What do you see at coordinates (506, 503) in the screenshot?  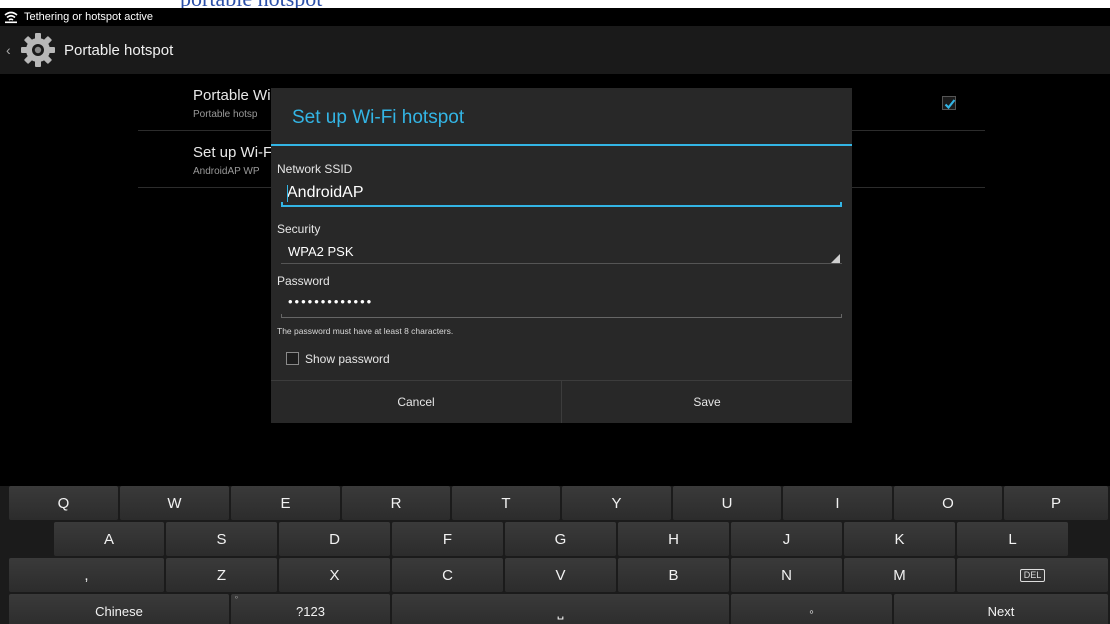 I see `key-t: T` at bounding box center [506, 503].